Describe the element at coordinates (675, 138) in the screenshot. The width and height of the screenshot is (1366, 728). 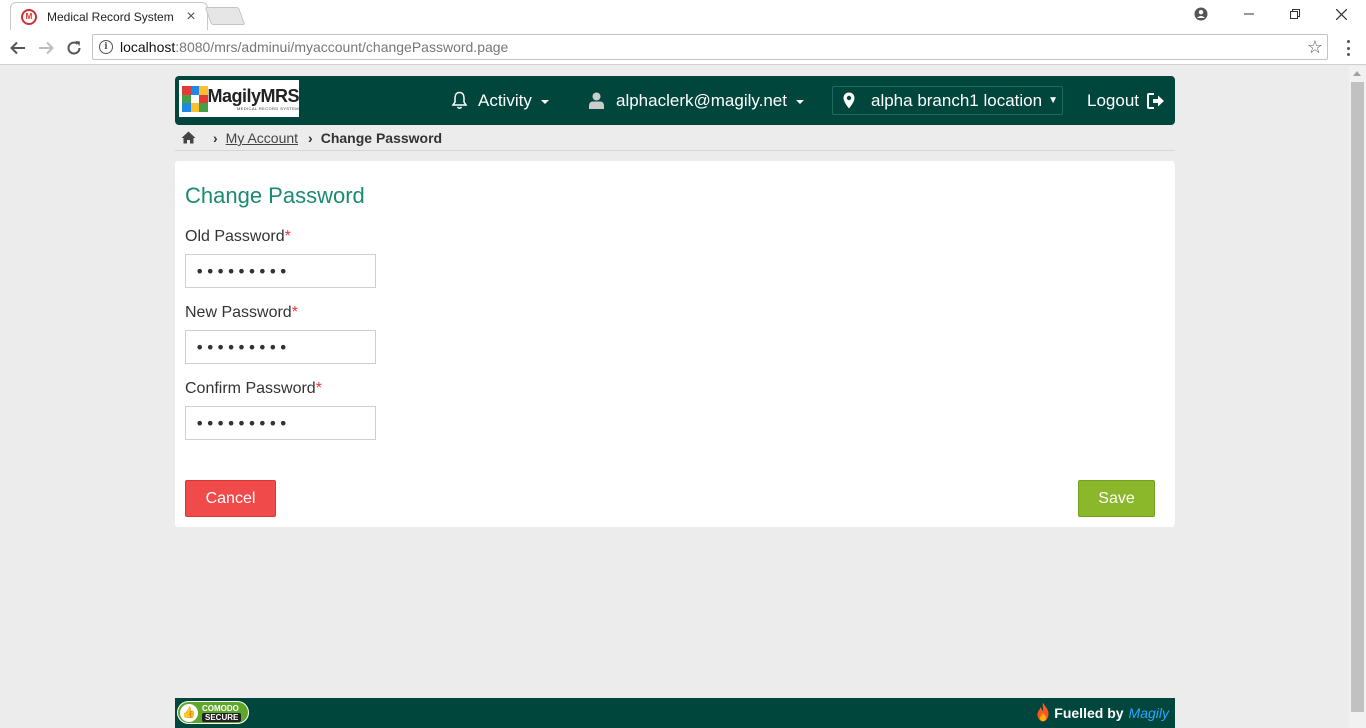
I see `breadcrumb: › My Account › Change Password` at that location.